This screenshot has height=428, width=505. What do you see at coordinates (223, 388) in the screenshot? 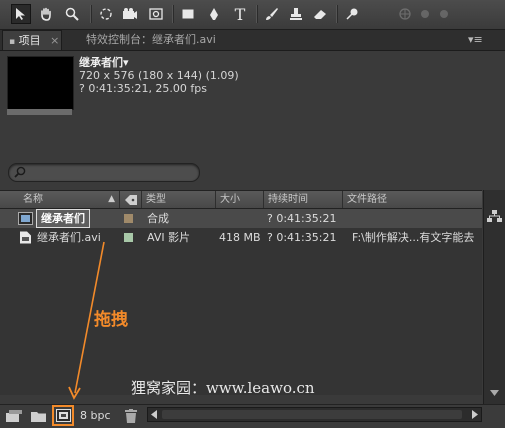
I see `watermark-text: 狸窝家园：www.leawo.cn` at bounding box center [223, 388].